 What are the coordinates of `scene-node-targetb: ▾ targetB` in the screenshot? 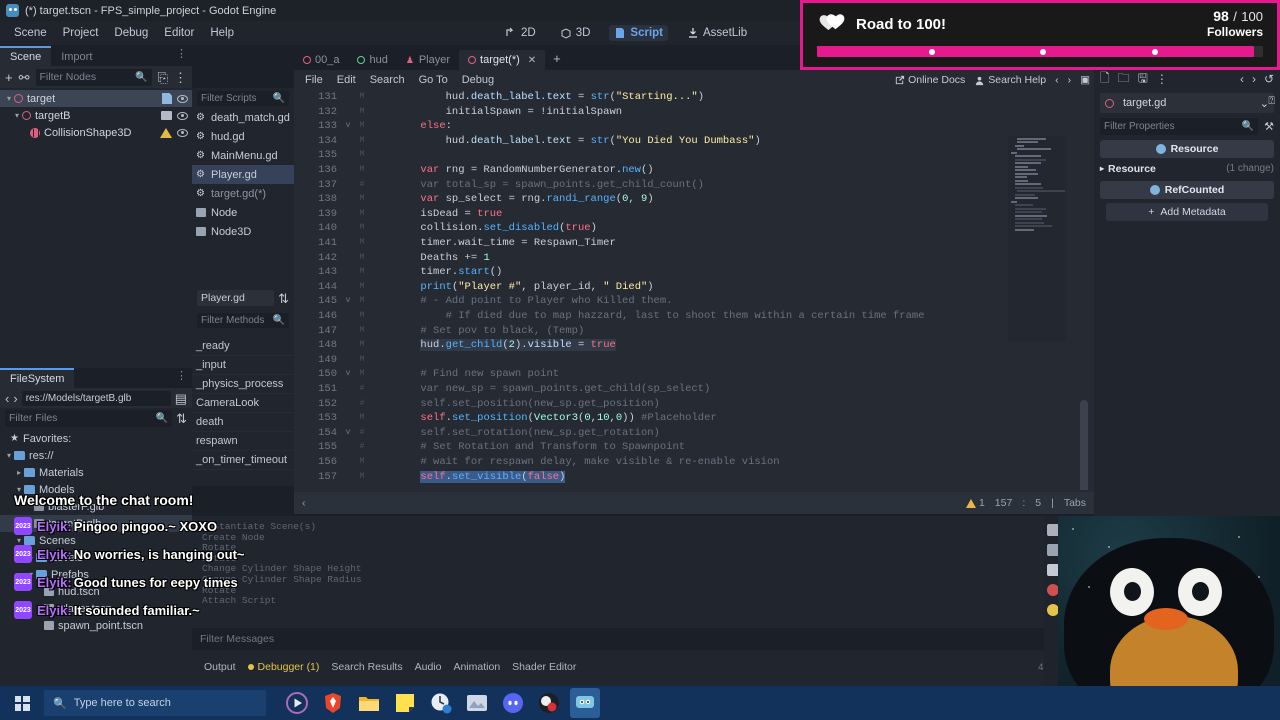 It's located at (96, 115).